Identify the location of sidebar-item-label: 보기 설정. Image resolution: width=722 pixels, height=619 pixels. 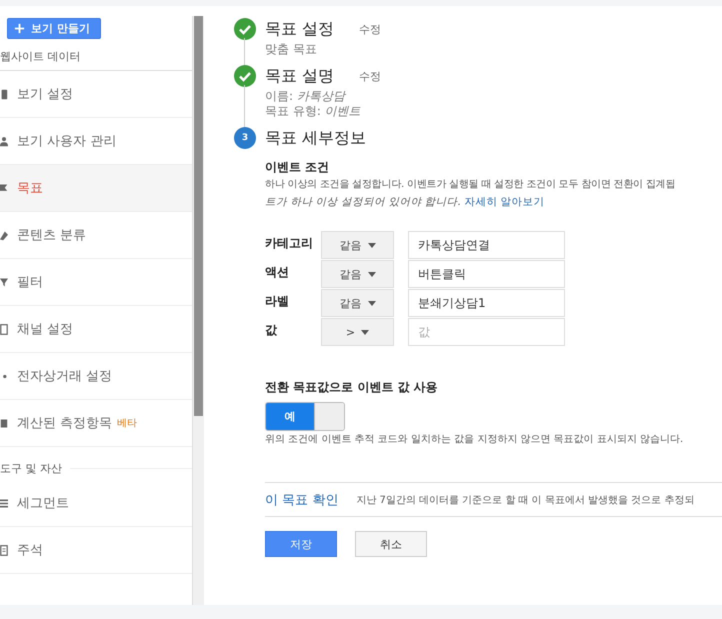
(45, 94).